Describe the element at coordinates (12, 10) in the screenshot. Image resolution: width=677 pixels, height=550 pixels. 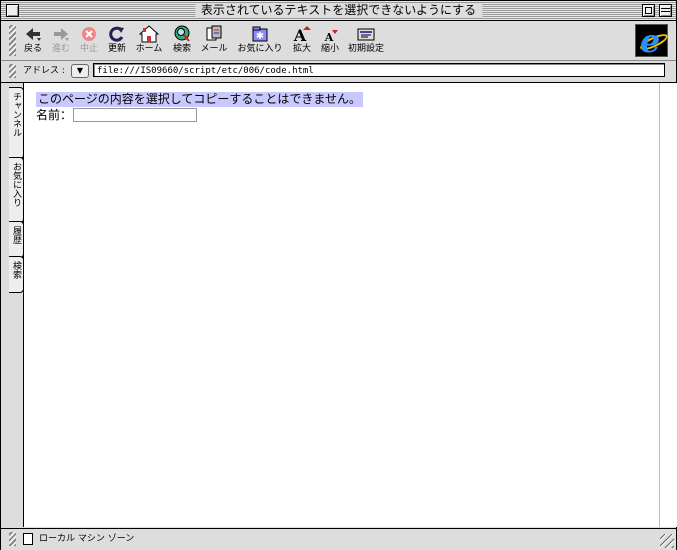
I see `close-box-icon` at that location.